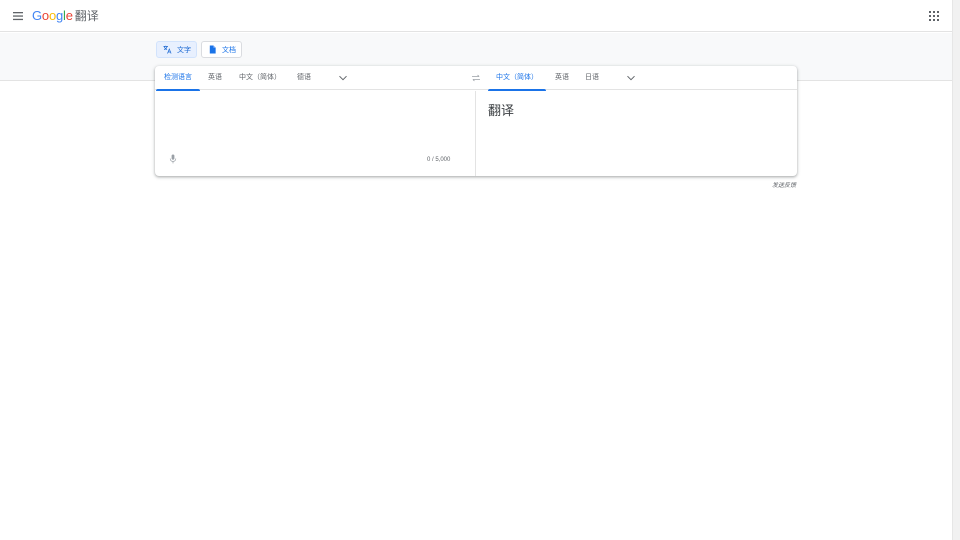 This screenshot has height=540, width=960. I want to click on text-mode-label: 文字, so click(184, 50).